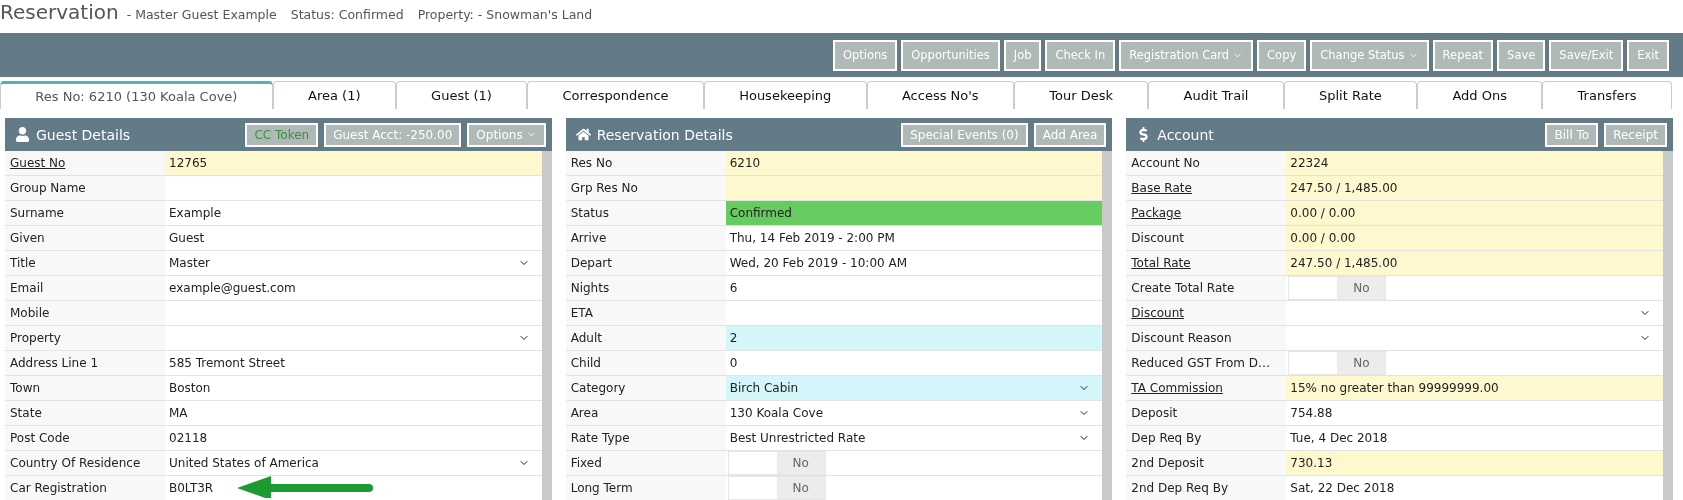 Image resolution: width=1683 pixels, height=500 pixels. Describe the element at coordinates (798, 438) in the screenshot. I see `select-value: Best Unrestricted Rate` at that location.